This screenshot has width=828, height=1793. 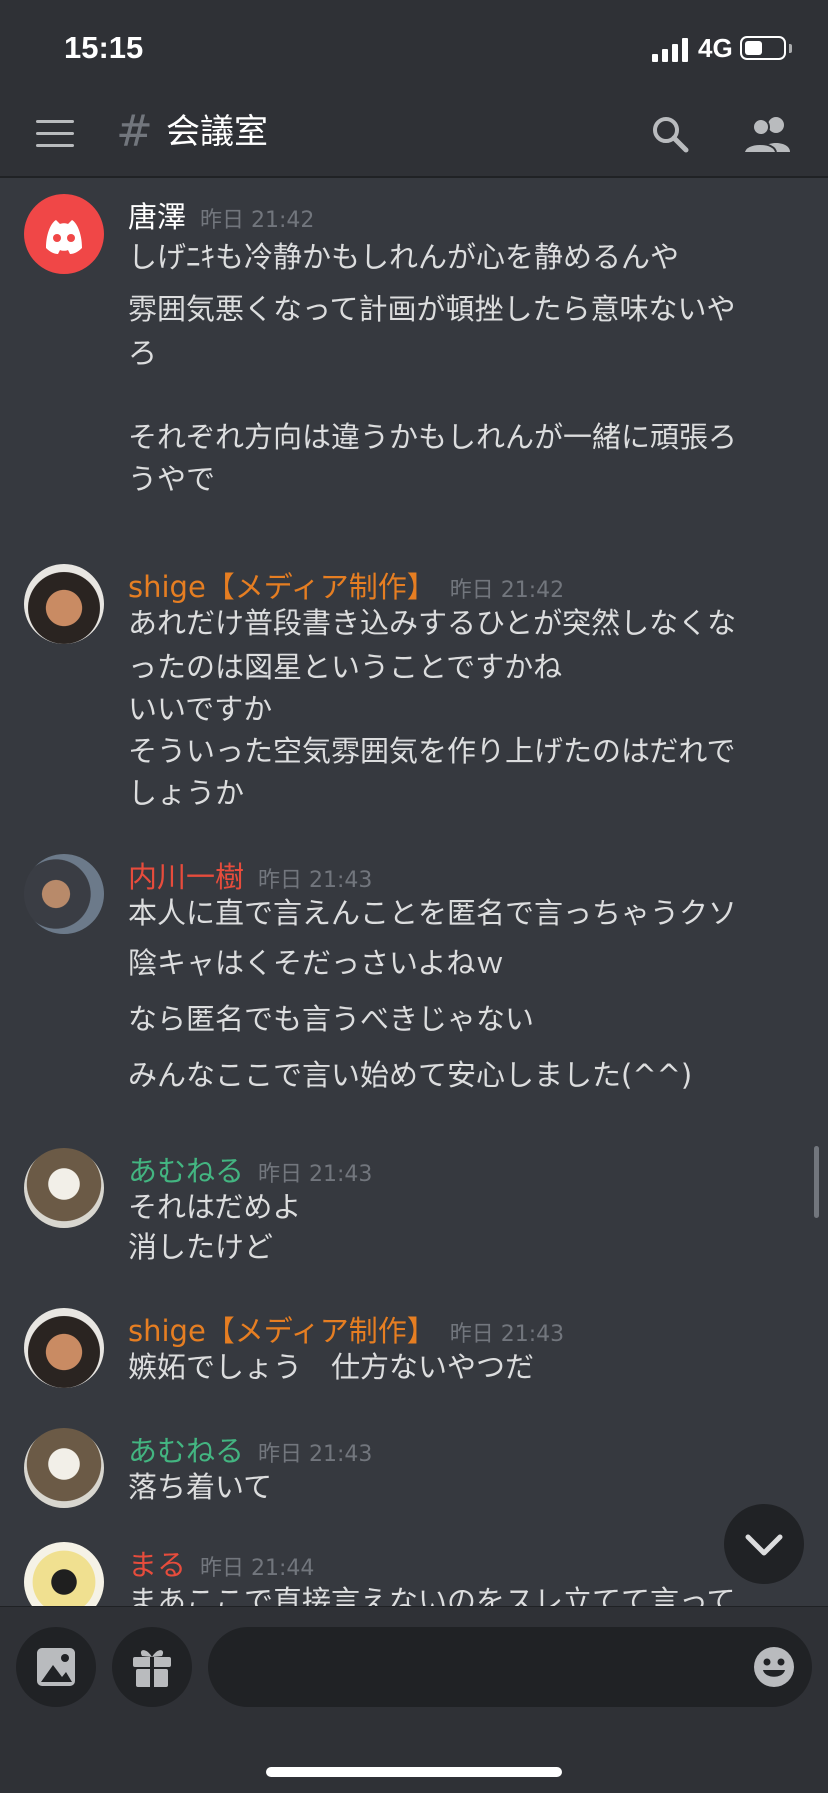 What do you see at coordinates (670, 134) in the screenshot?
I see `search-icon` at bounding box center [670, 134].